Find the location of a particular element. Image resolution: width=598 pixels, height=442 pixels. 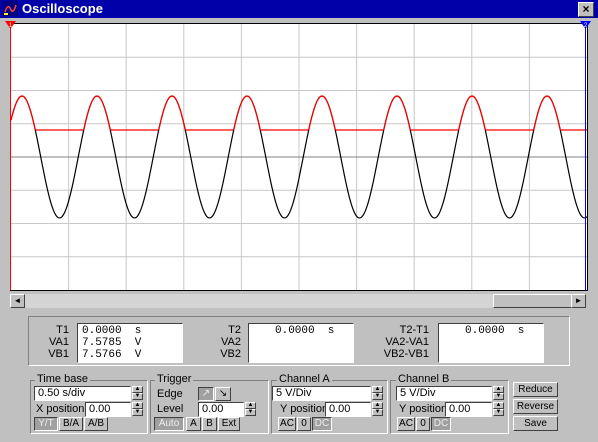

channel-b-scale-field: 5 V/Div is located at coordinates (444, 393).